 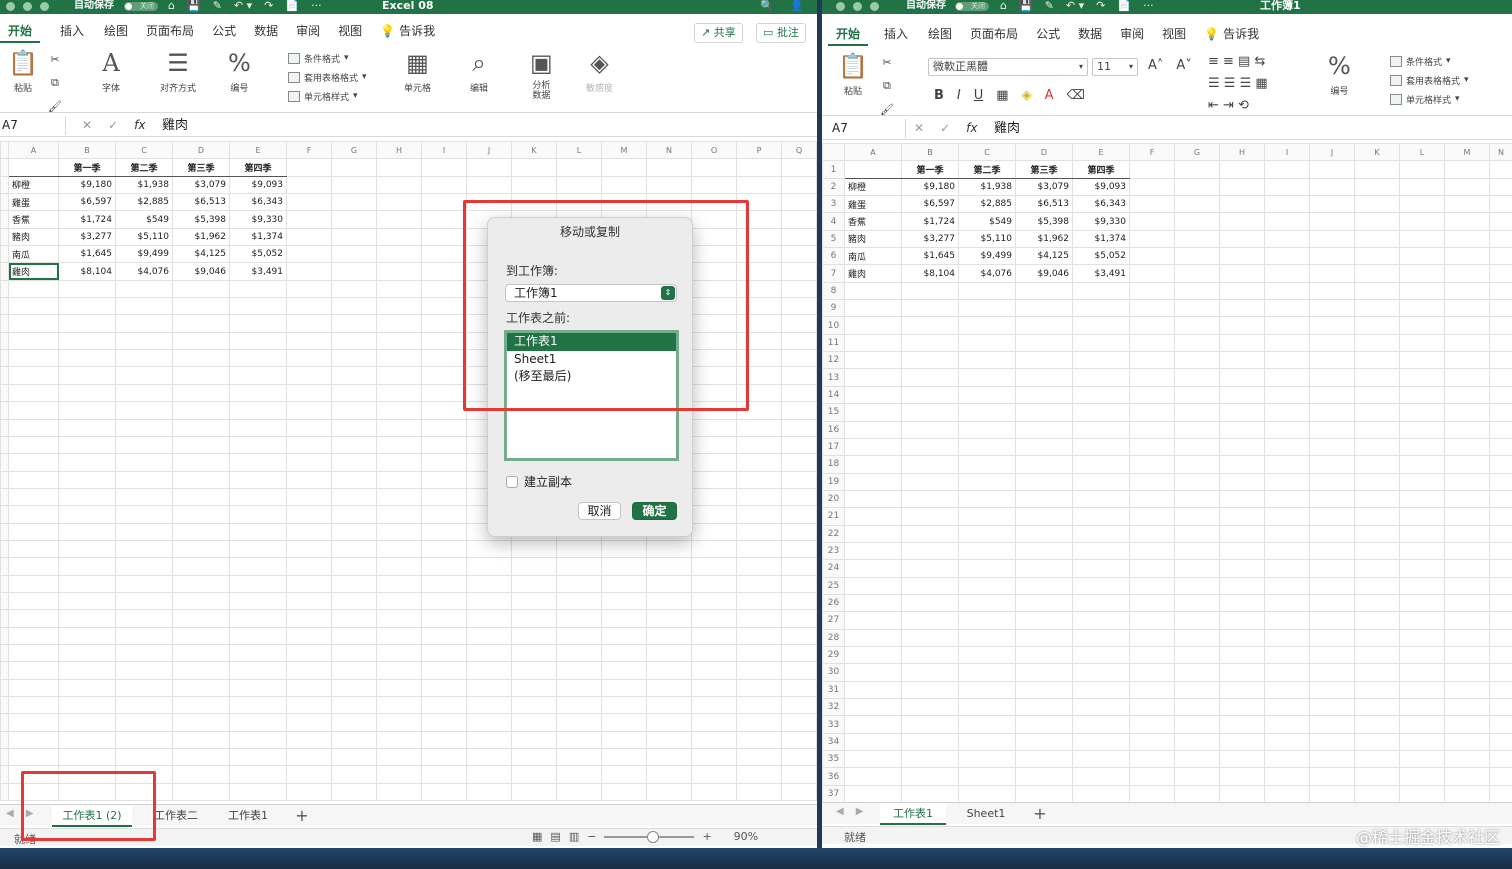 What do you see at coordinates (399, 150) in the screenshot?
I see `column-header: H` at bounding box center [399, 150].